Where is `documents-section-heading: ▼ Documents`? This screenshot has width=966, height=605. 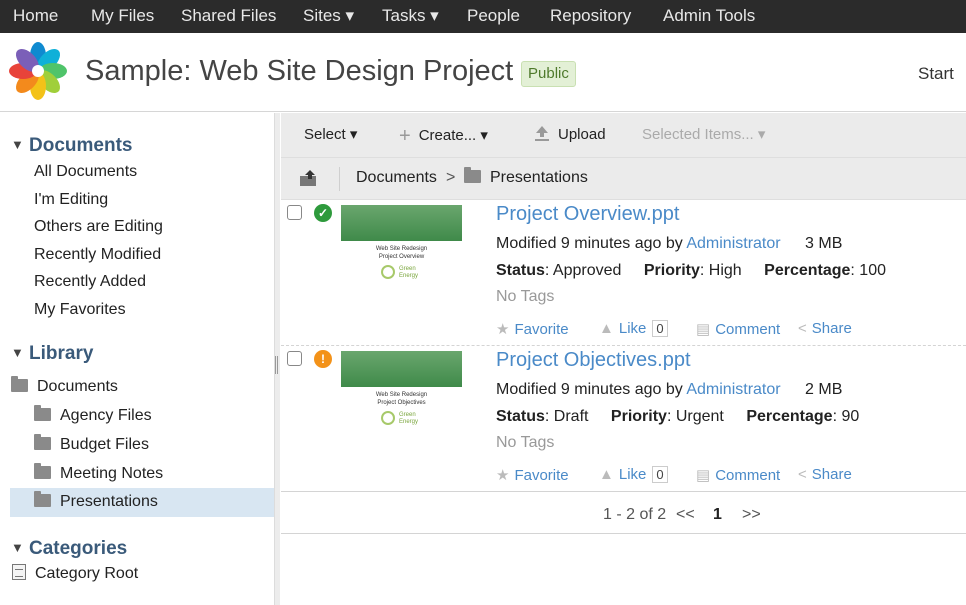 documents-section-heading: ▼ Documents is located at coordinates (71, 146).